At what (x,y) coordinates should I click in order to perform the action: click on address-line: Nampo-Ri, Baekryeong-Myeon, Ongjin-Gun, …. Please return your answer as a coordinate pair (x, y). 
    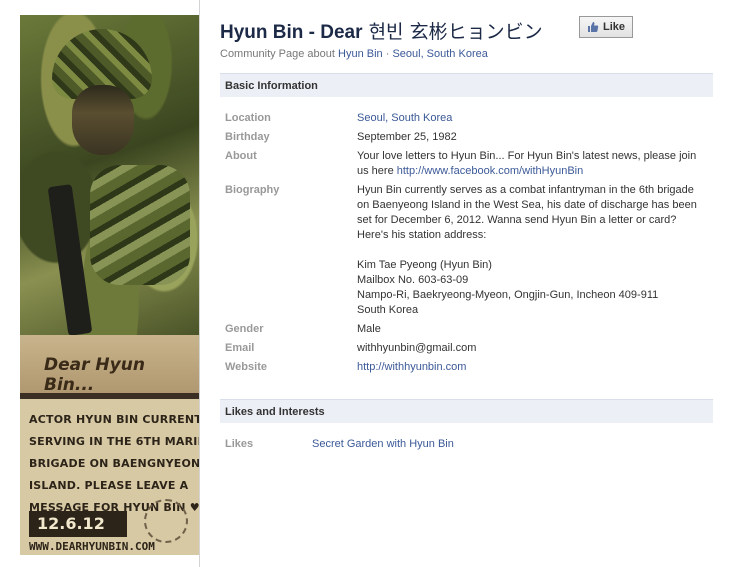
    Looking at the image, I should click on (508, 295).